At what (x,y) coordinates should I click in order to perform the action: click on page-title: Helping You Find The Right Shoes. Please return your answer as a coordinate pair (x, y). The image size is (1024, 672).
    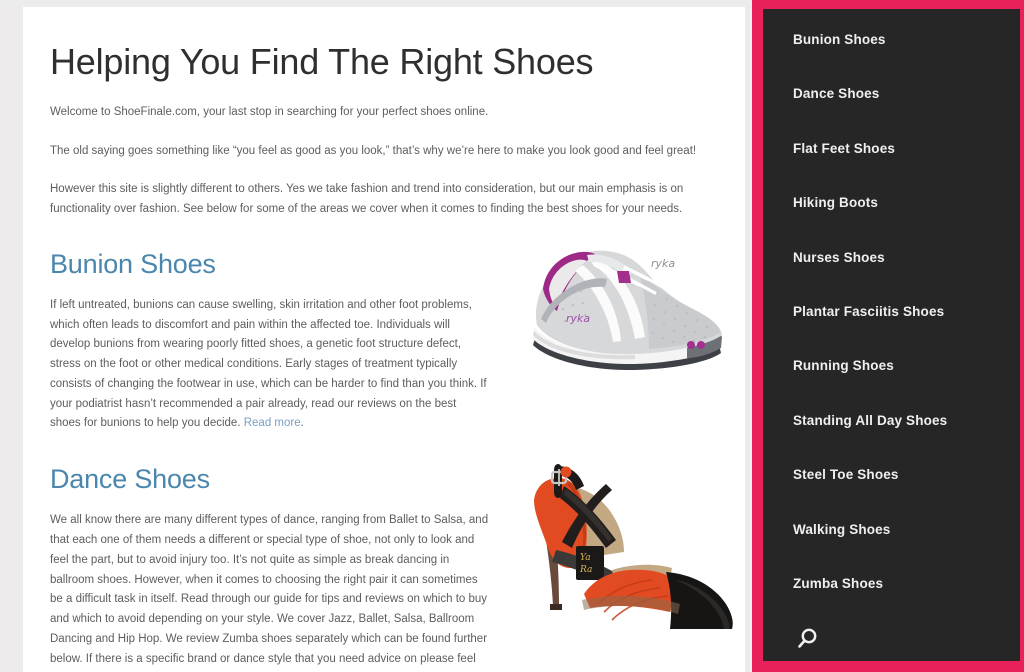
    Looking at the image, I should click on (322, 61).